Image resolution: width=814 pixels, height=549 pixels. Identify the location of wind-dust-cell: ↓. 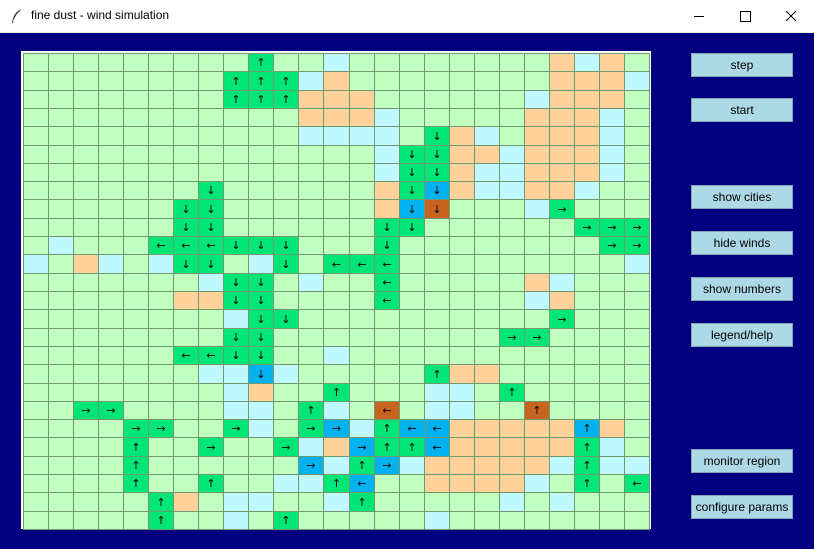
(412, 209).